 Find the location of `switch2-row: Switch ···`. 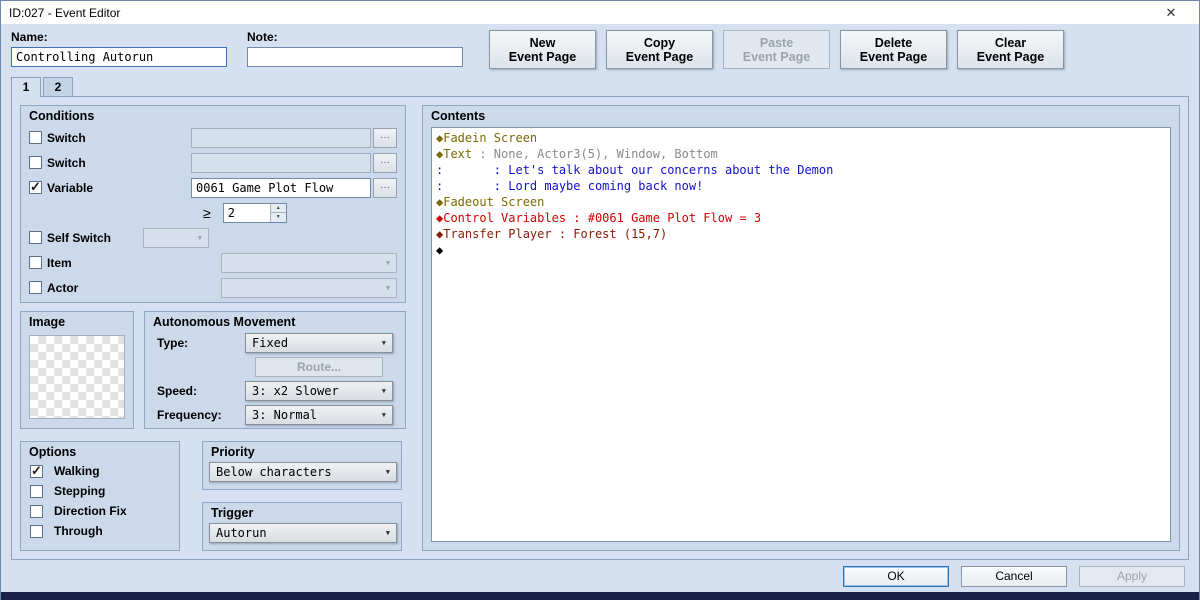

switch2-row: Switch ··· is located at coordinates (213, 162).